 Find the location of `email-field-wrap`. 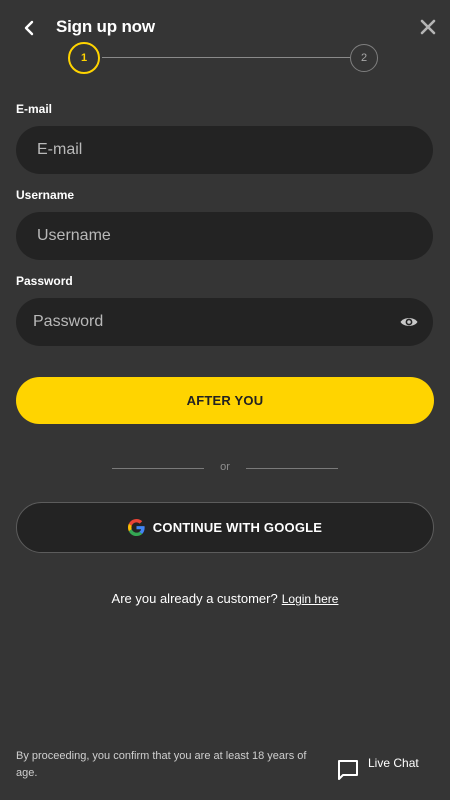

email-field-wrap is located at coordinates (224, 150).